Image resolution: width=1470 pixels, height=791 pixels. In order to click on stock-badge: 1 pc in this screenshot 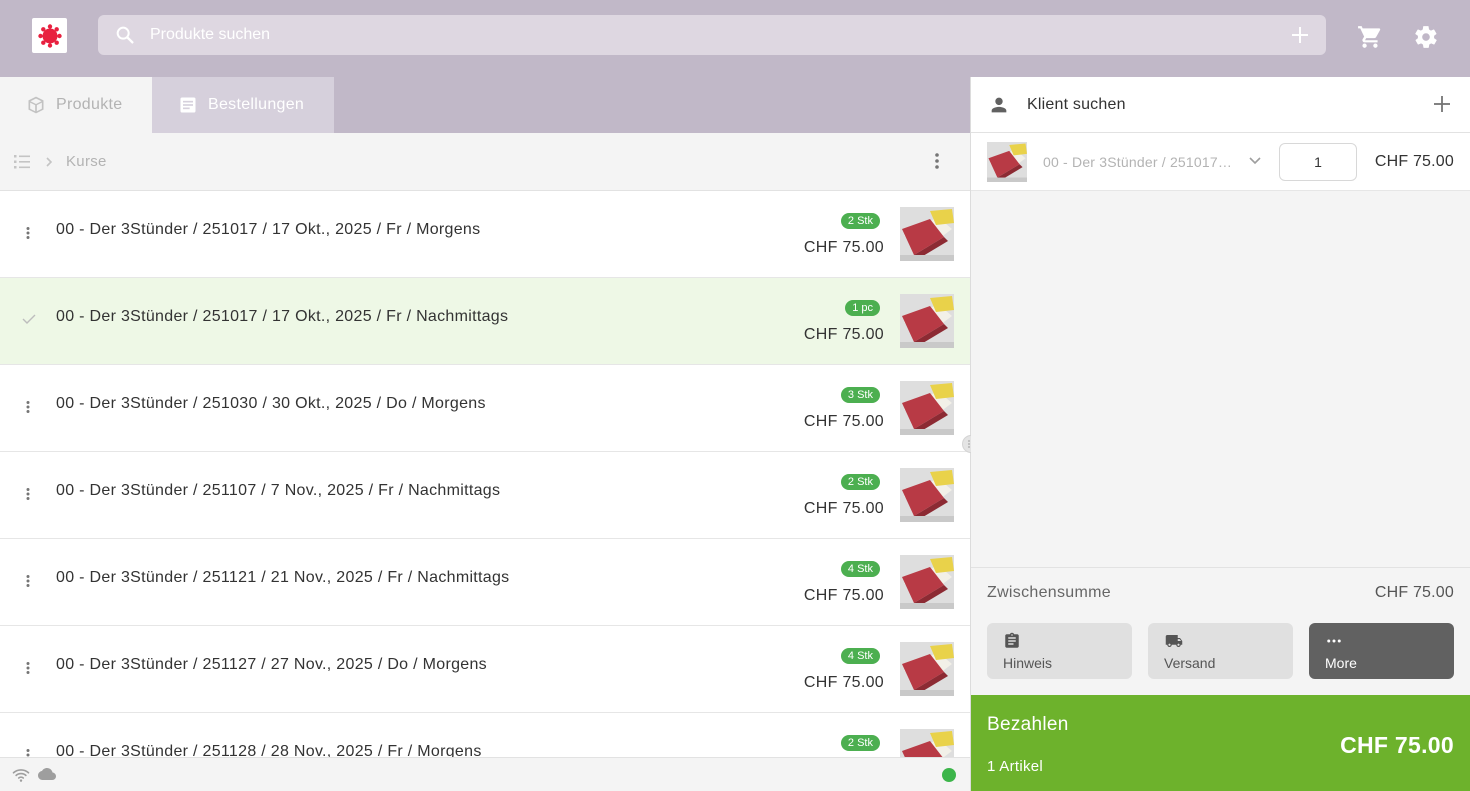, I will do `click(862, 308)`.